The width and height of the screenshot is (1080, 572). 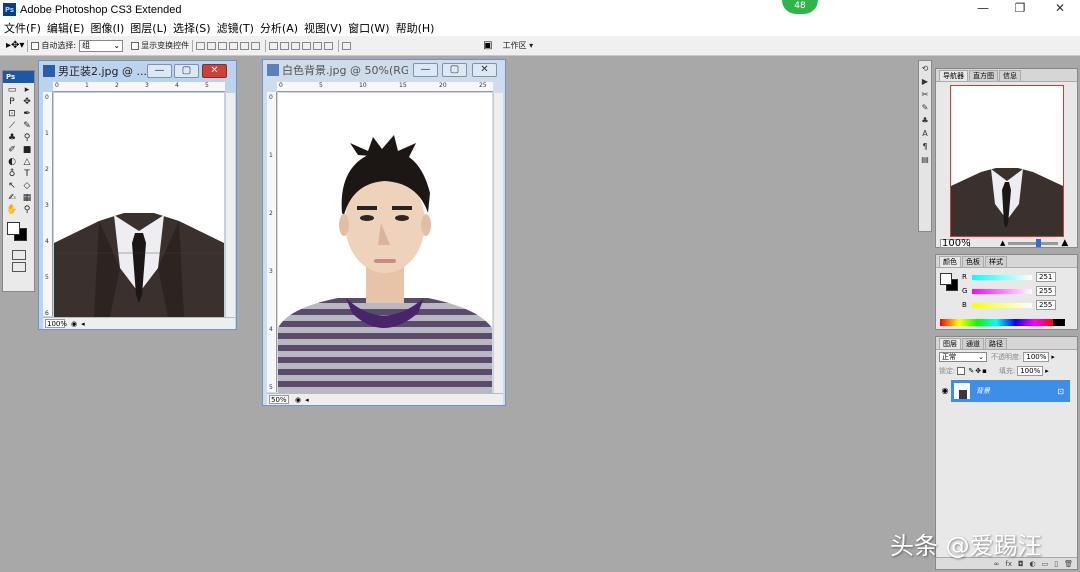 What do you see at coordinates (12, 138) in the screenshot?
I see `tool-button-8: ♣` at bounding box center [12, 138].